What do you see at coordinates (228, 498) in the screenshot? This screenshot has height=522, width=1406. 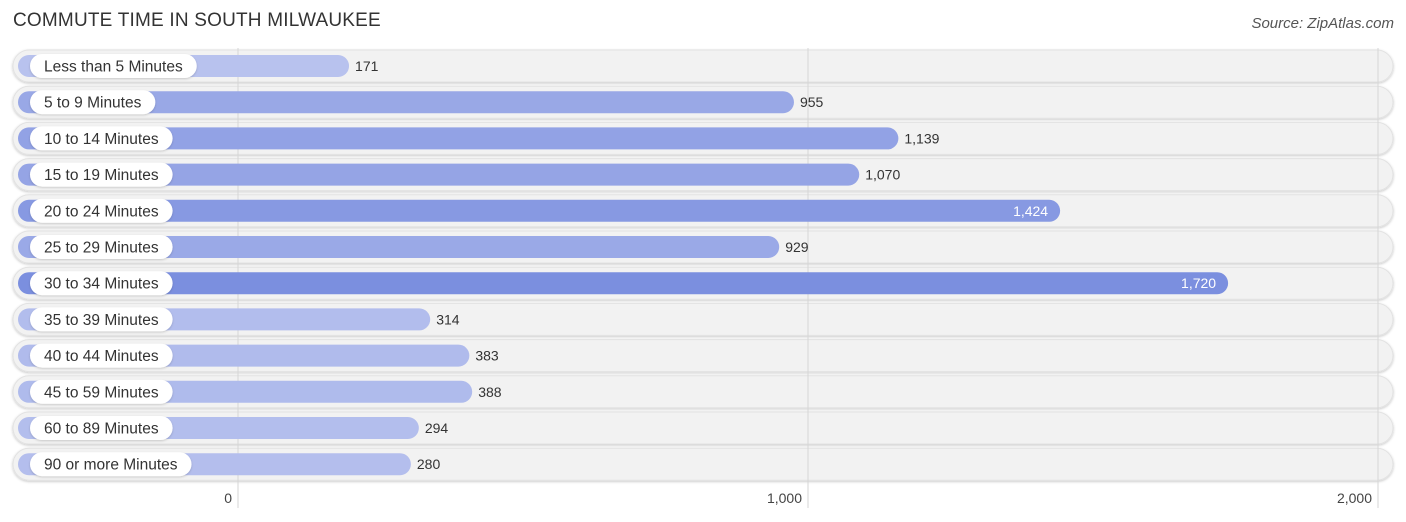 I see `x-tick-label: 0` at bounding box center [228, 498].